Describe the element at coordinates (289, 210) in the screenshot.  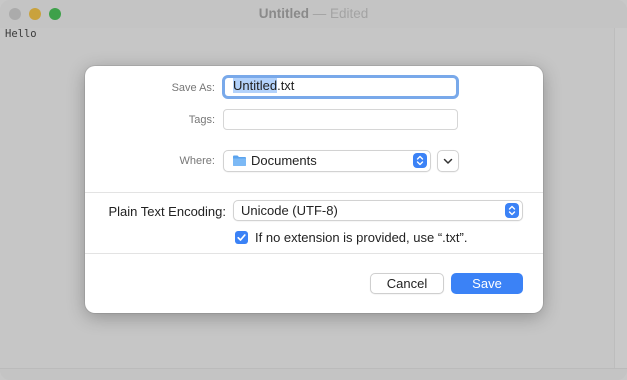
I see `encoding-value: Unicode (UTF-8)` at that location.